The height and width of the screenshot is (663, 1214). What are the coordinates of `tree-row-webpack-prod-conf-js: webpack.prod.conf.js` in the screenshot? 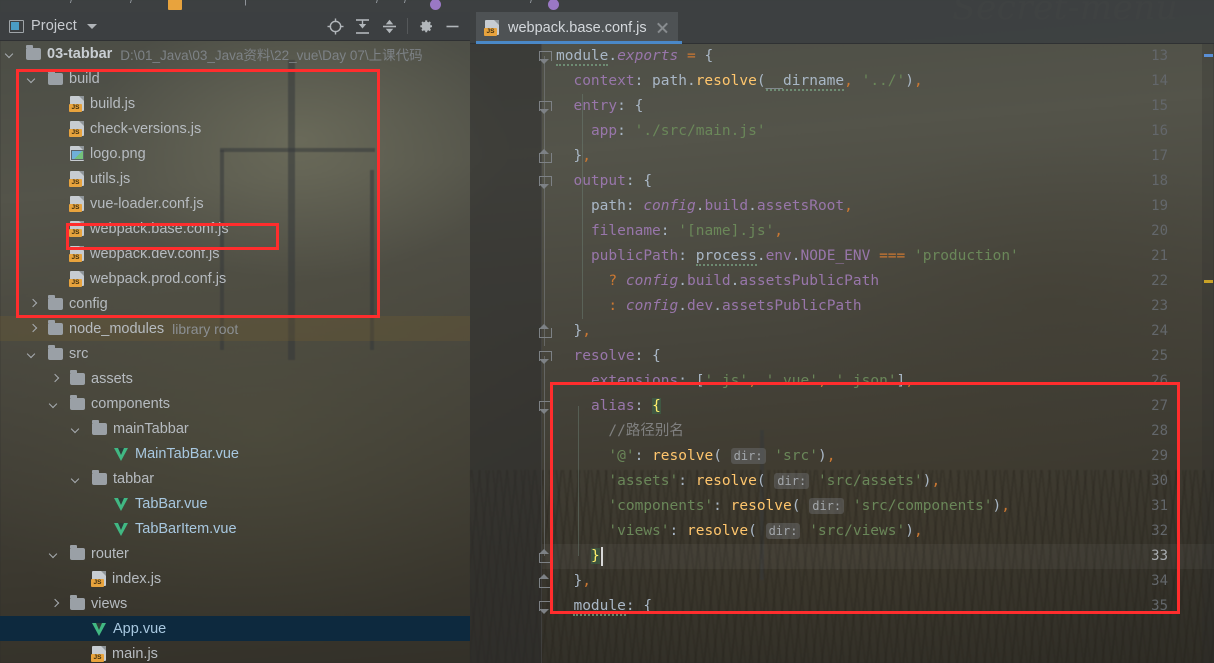 It's located at (235, 278).